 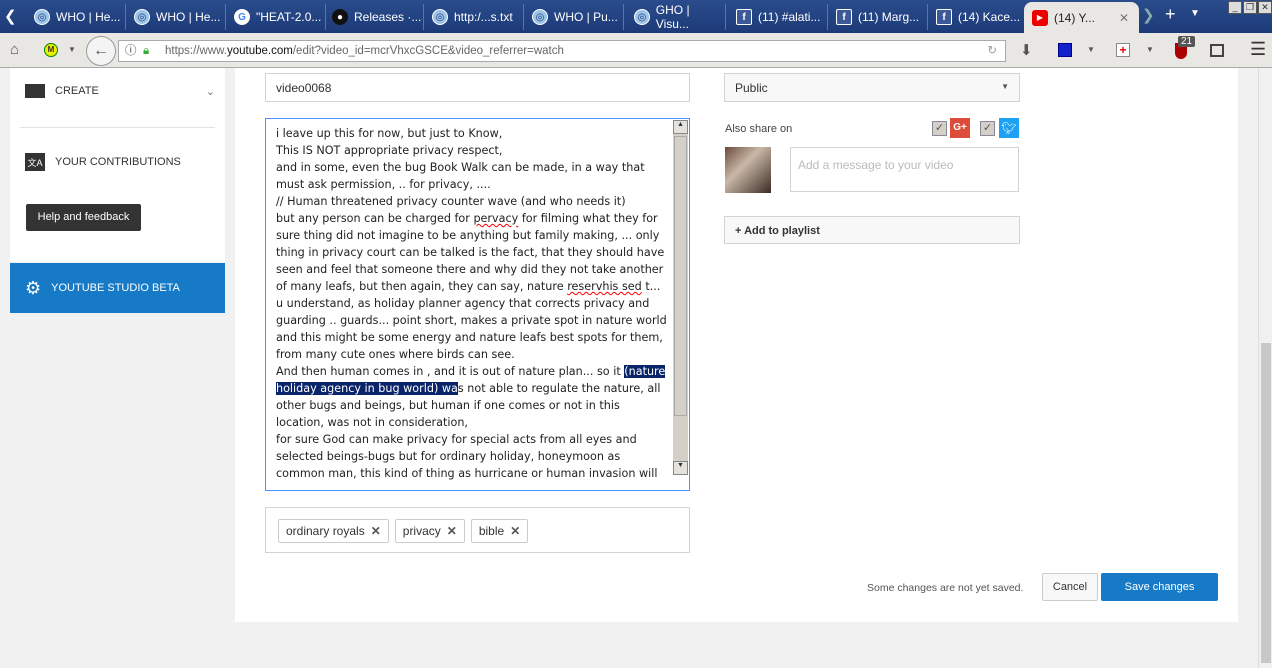 I want to click on new-tab-icon: +, so click(x=1170, y=14).